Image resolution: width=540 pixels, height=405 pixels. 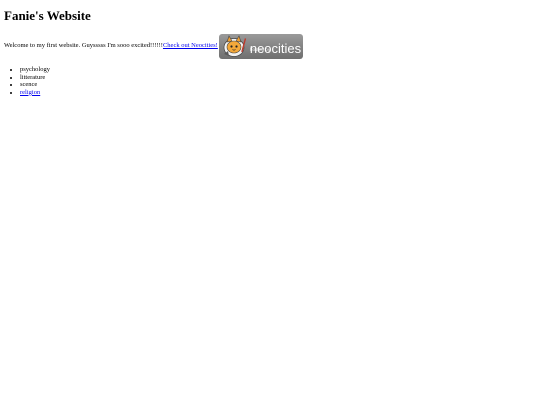 I want to click on list-item-religion: religion, so click(x=35, y=93).